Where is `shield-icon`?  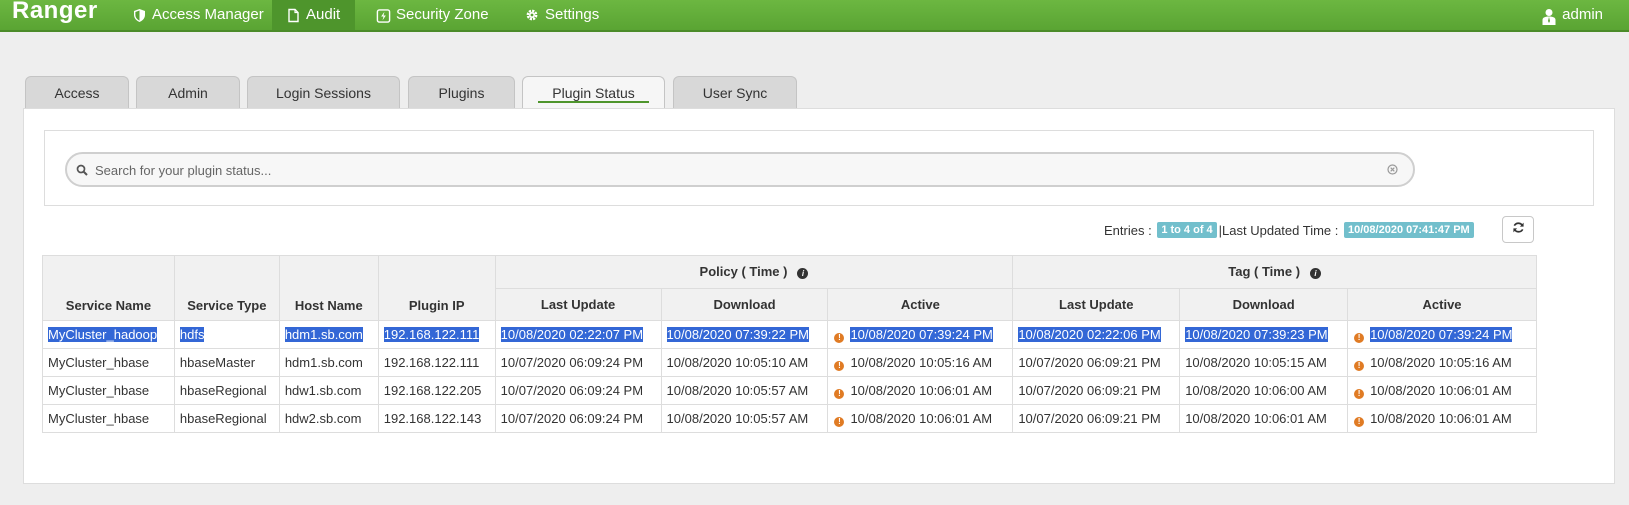 shield-icon is located at coordinates (139, 15).